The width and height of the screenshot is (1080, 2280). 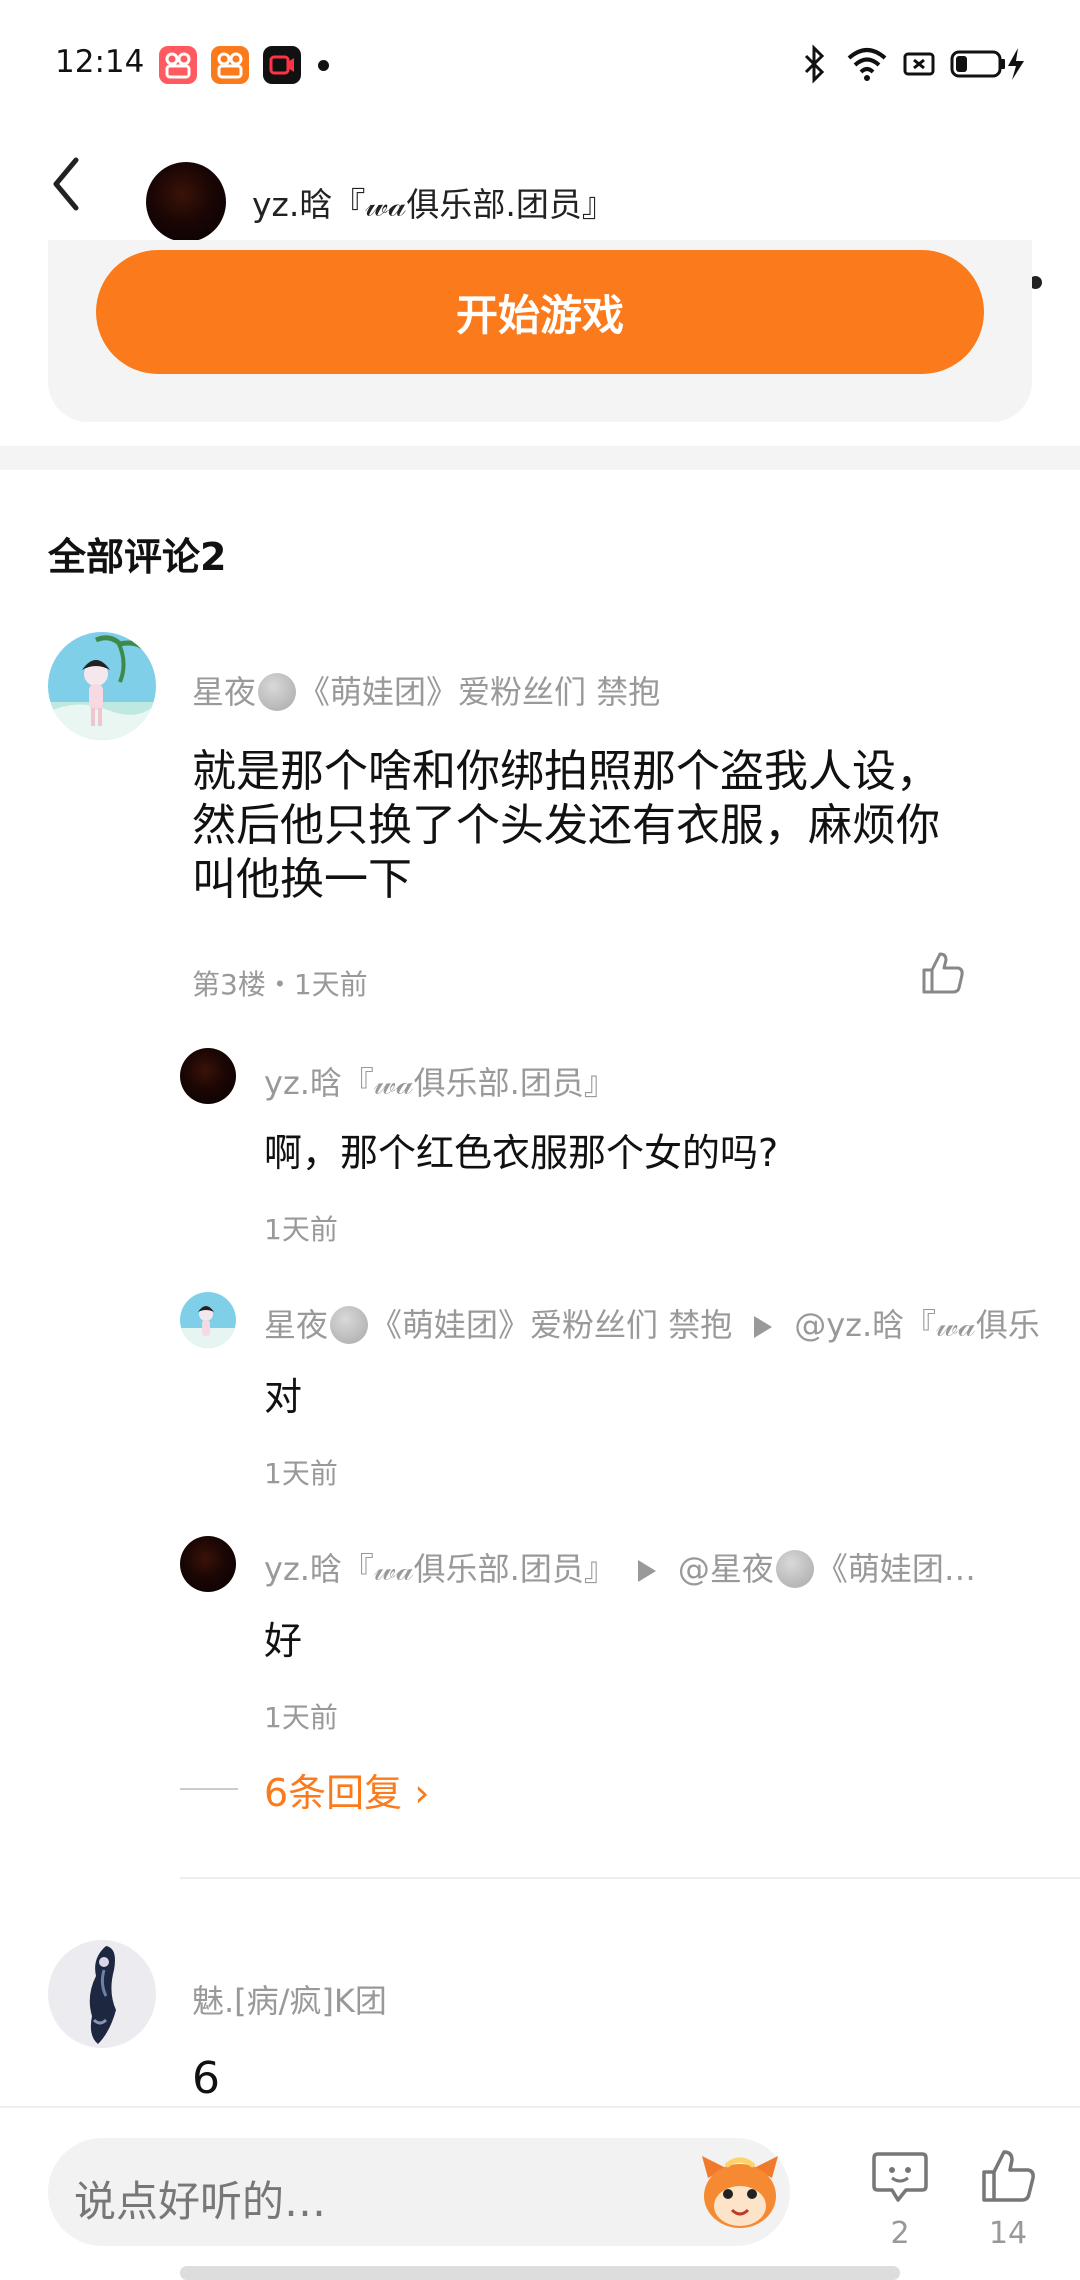 What do you see at coordinates (433, 202) in the screenshot?
I see `author-name: yz.晗『𝓌𝒶俱乐部.团员』` at bounding box center [433, 202].